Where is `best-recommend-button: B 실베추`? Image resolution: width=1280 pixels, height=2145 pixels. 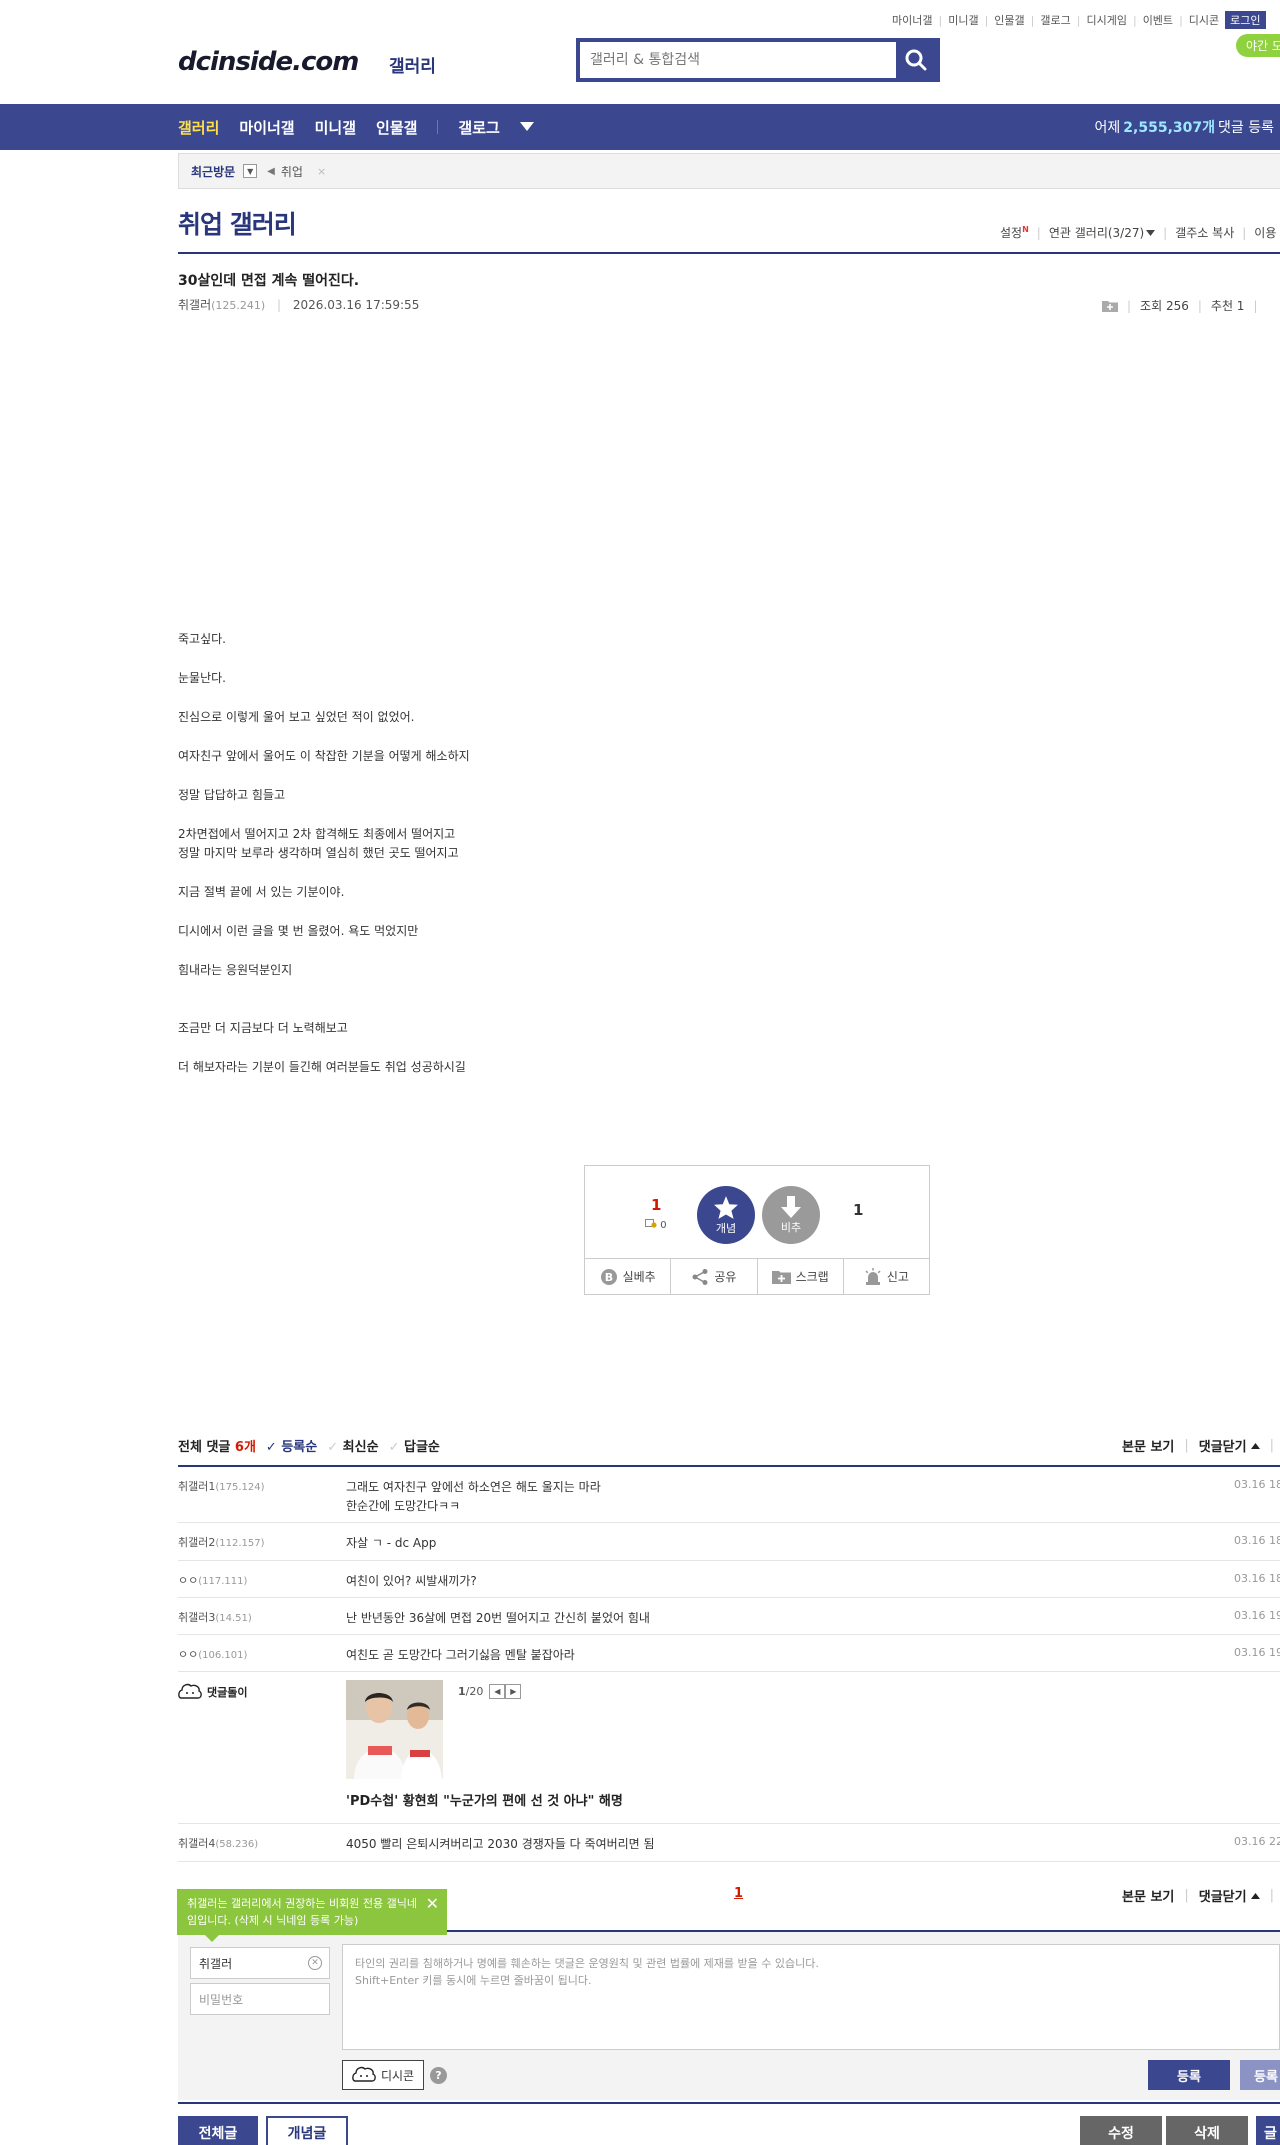
best-recommend-button: B 실베추 is located at coordinates (628, 1276).